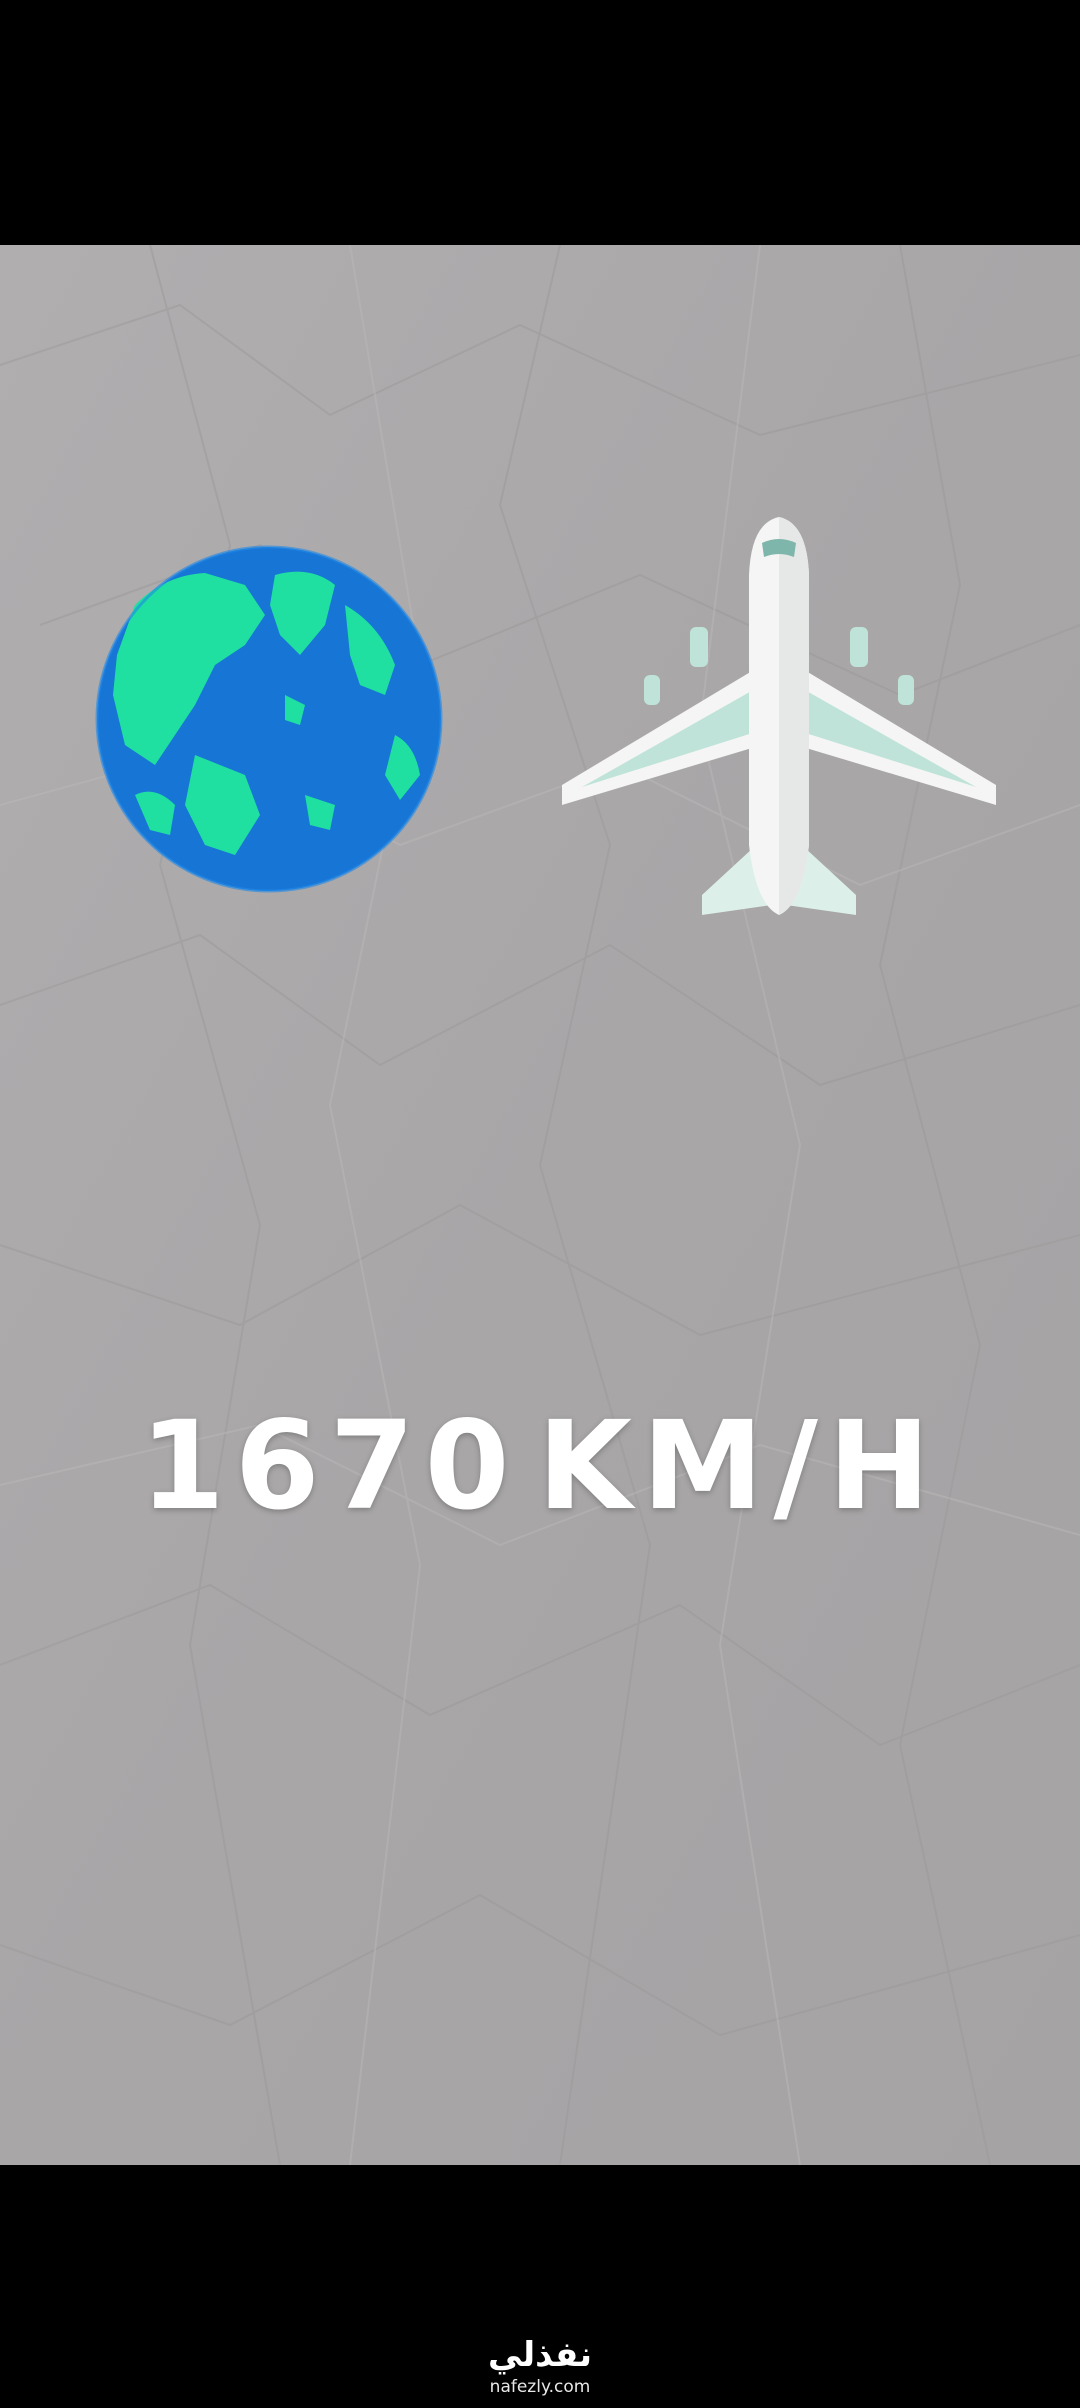 Image resolution: width=1080 pixels, height=2408 pixels. I want to click on speed-unit: KM/H, so click(739, 1466).